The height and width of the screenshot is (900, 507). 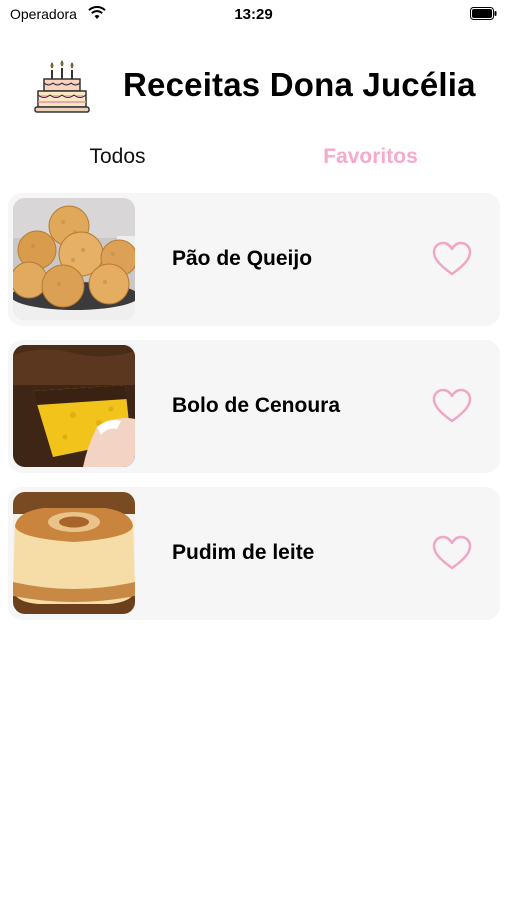 I want to click on status-bar: Operadora 13:29, so click(x=253, y=15).